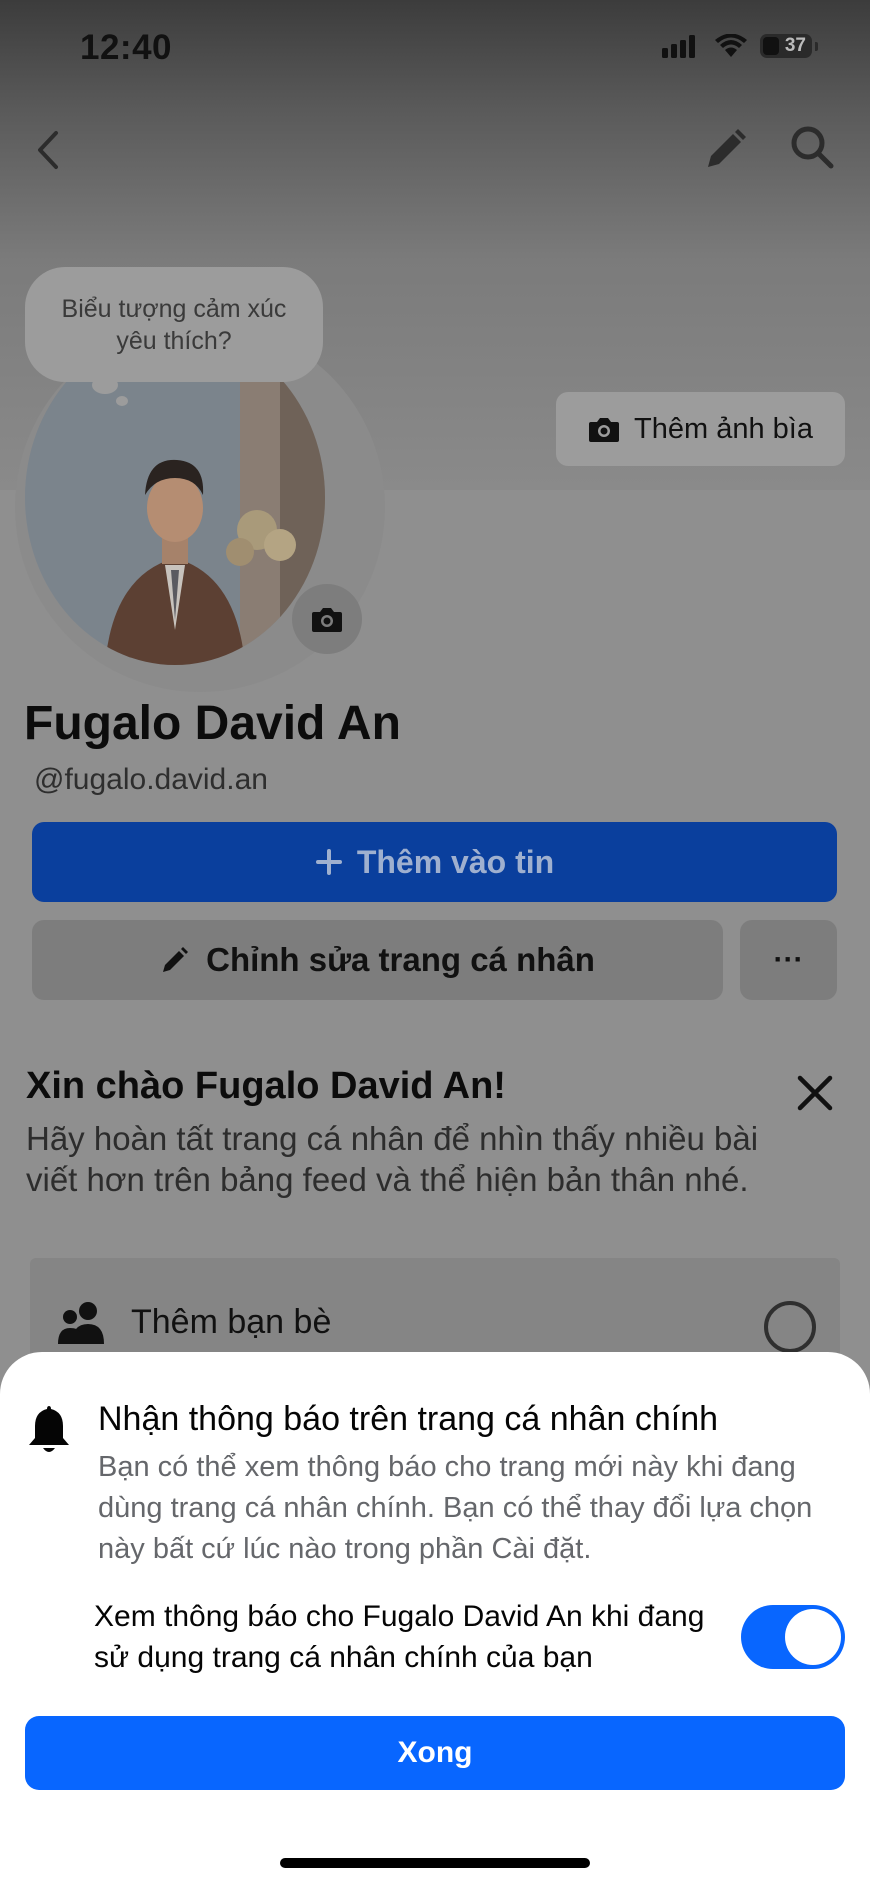 This screenshot has width=870, height=1883. I want to click on change-avatar-button, so click(327, 619).